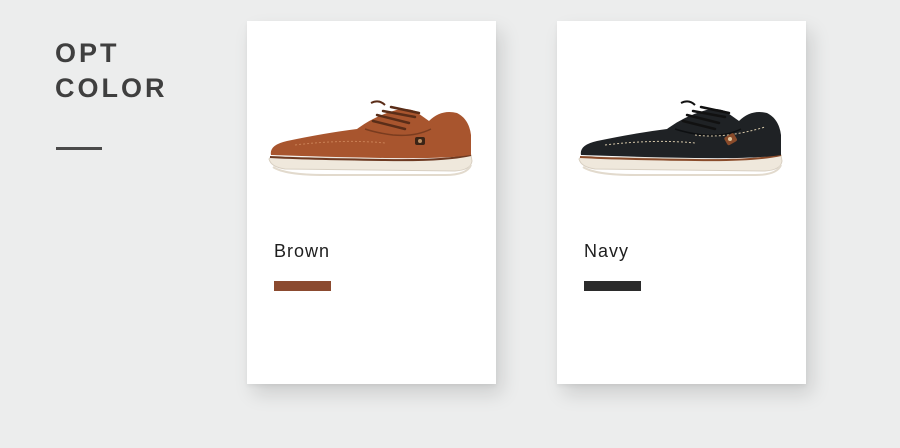 This screenshot has height=448, width=900. What do you see at coordinates (612, 286) in the screenshot?
I see `color-swatch-navy` at bounding box center [612, 286].